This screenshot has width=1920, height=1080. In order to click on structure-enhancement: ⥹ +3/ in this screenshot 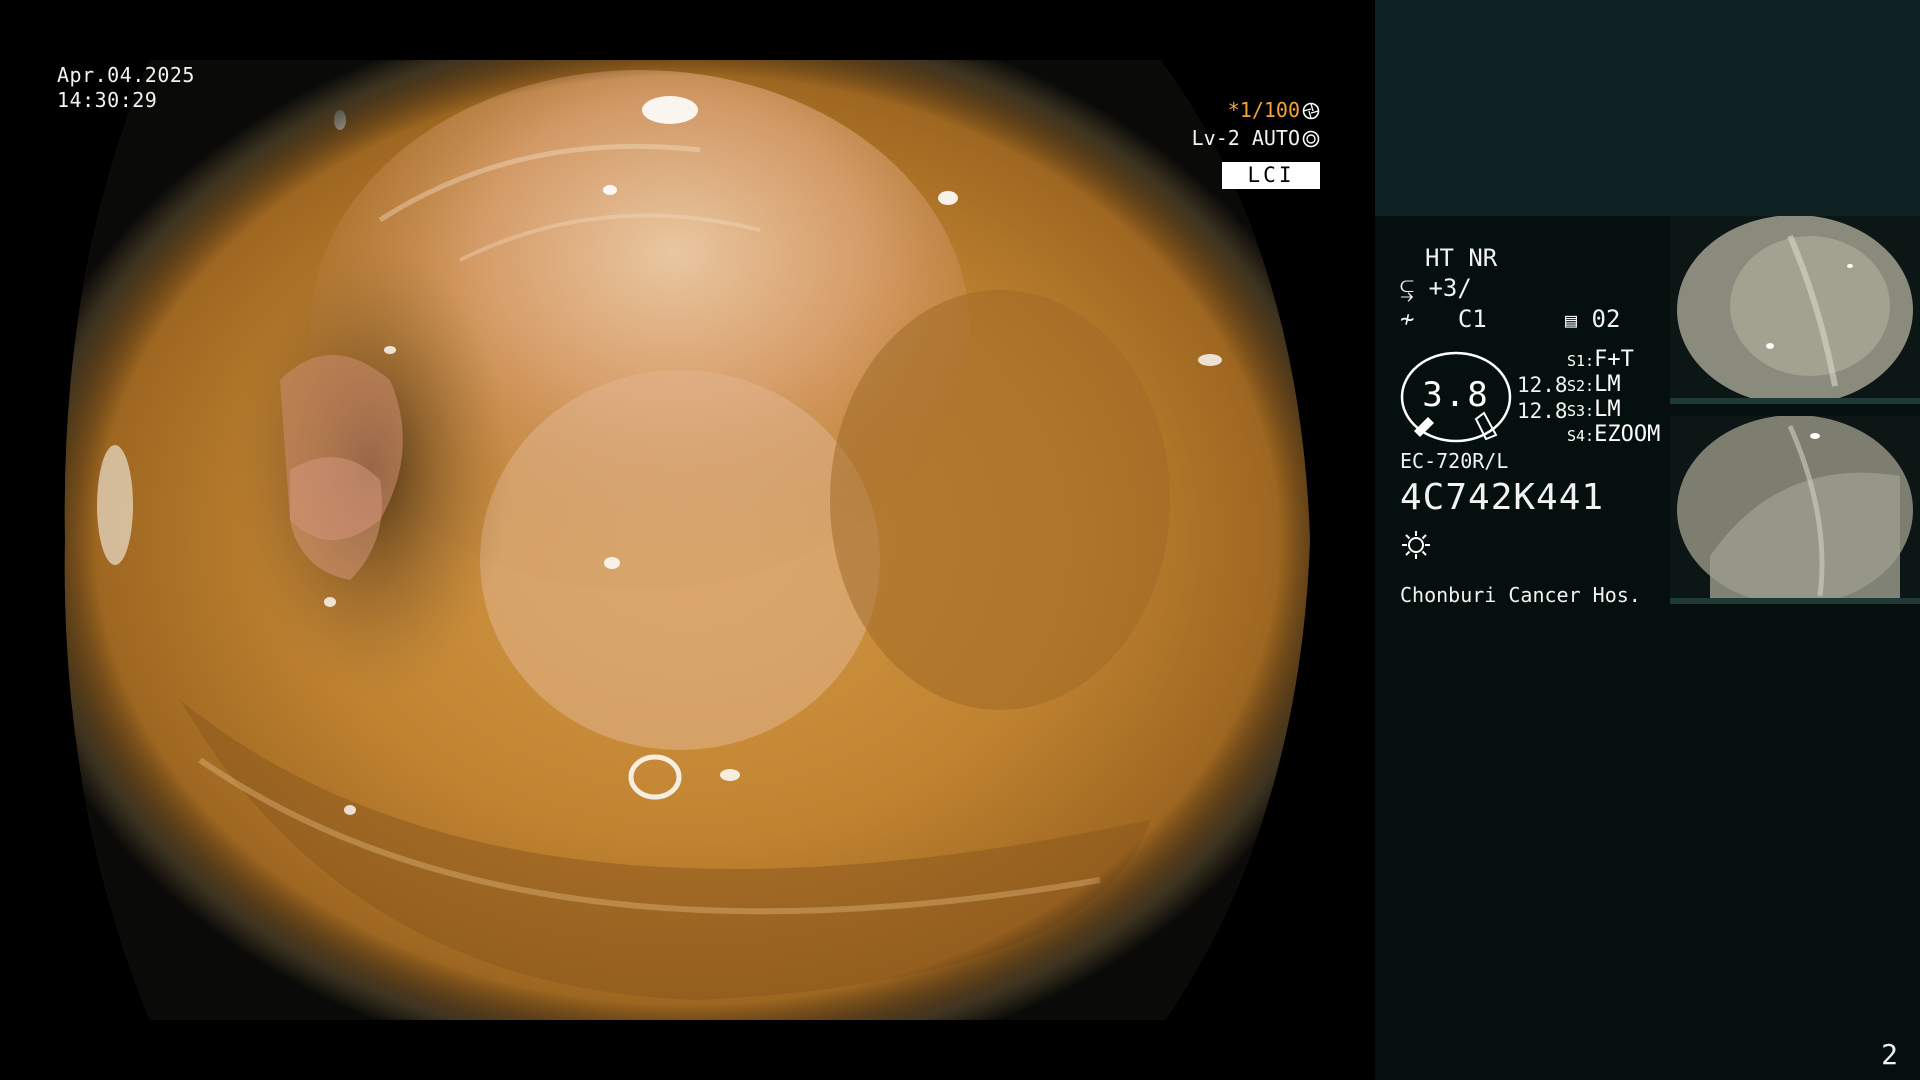, I will do `click(1436, 288)`.